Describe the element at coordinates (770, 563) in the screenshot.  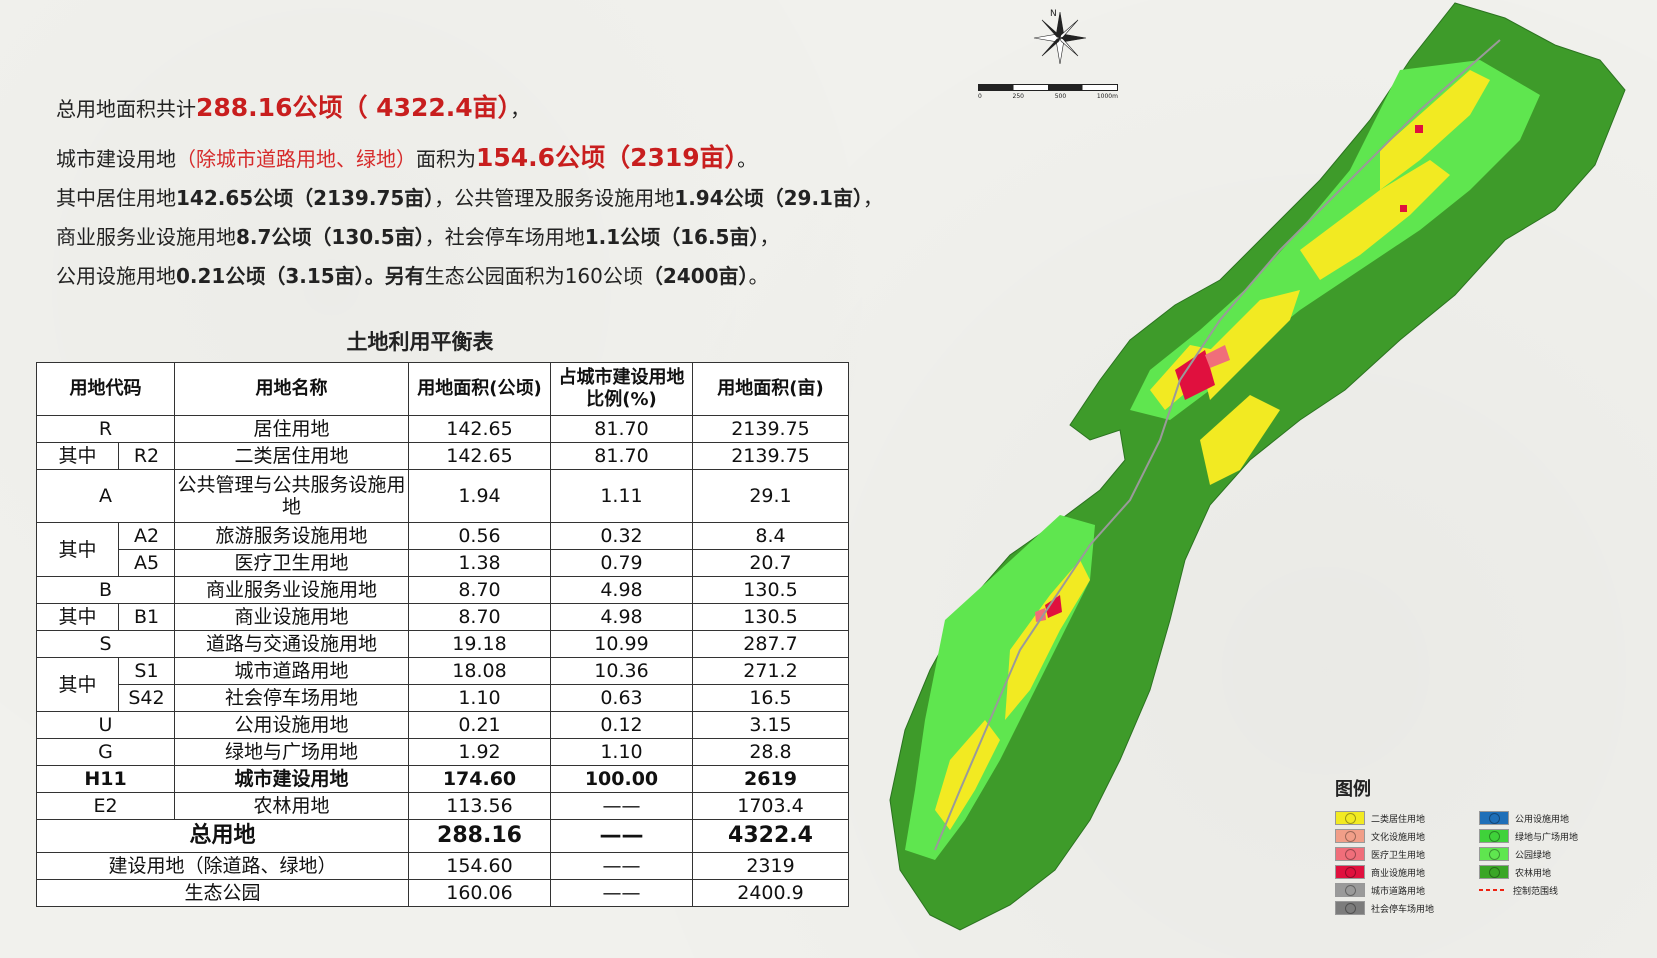
I see `cell-mu: 20.7` at that location.